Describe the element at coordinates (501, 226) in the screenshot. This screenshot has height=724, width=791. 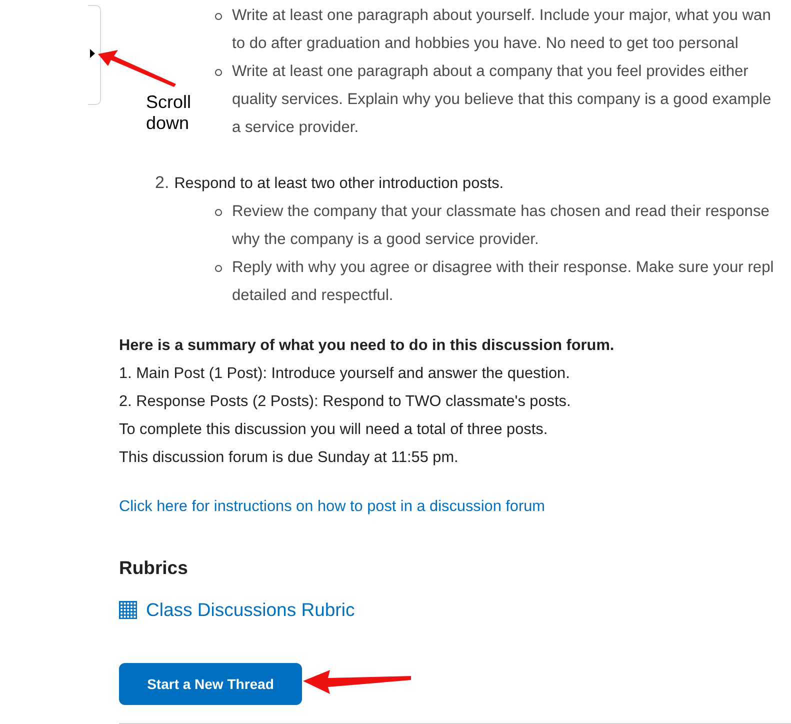
I see `list-item-text: Review the company that your classmate has chosen and read their response why the company is a good service provider.` at that location.